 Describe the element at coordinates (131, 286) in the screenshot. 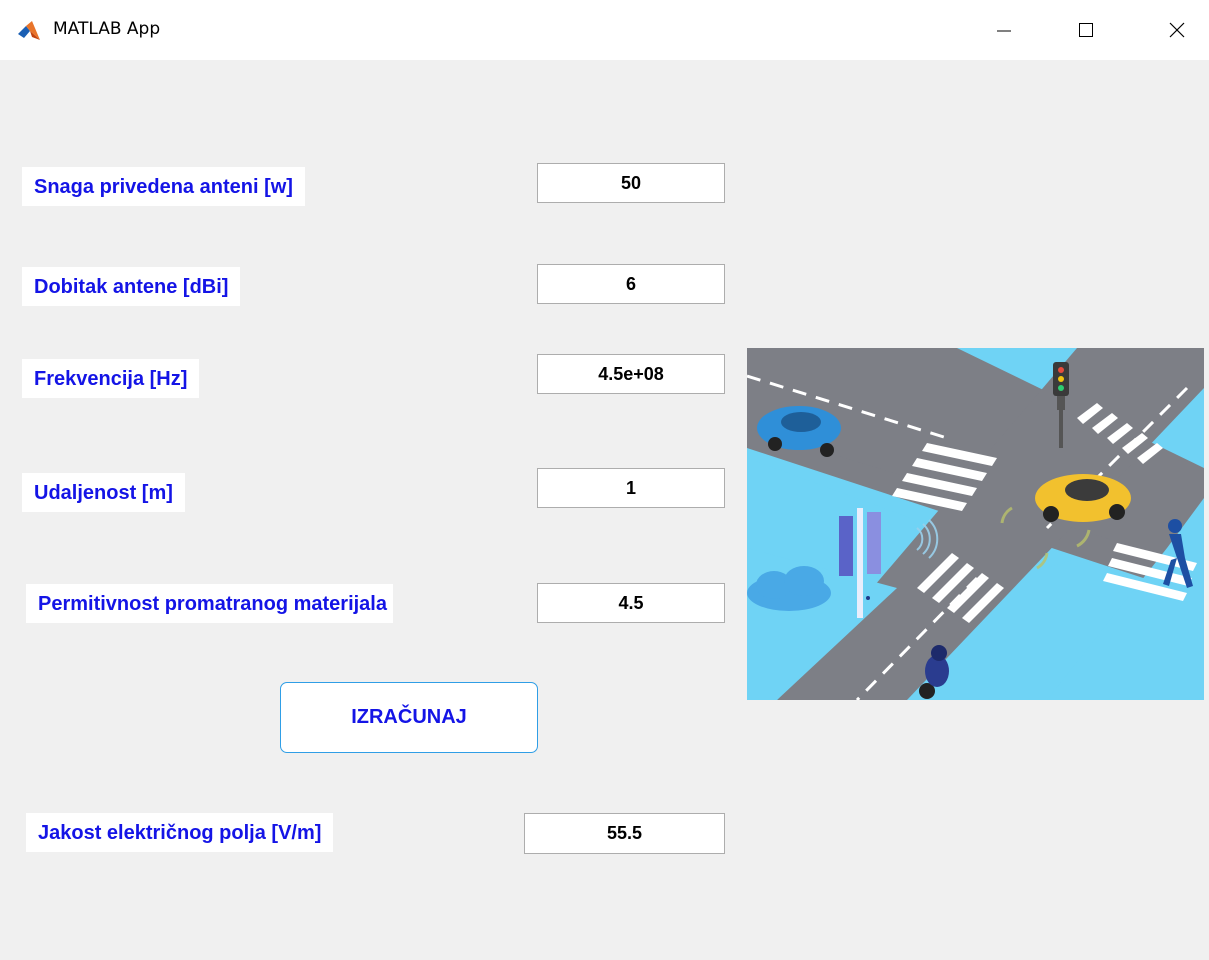

I see `dobitak-label: Dobitak antene [dBi]` at that location.